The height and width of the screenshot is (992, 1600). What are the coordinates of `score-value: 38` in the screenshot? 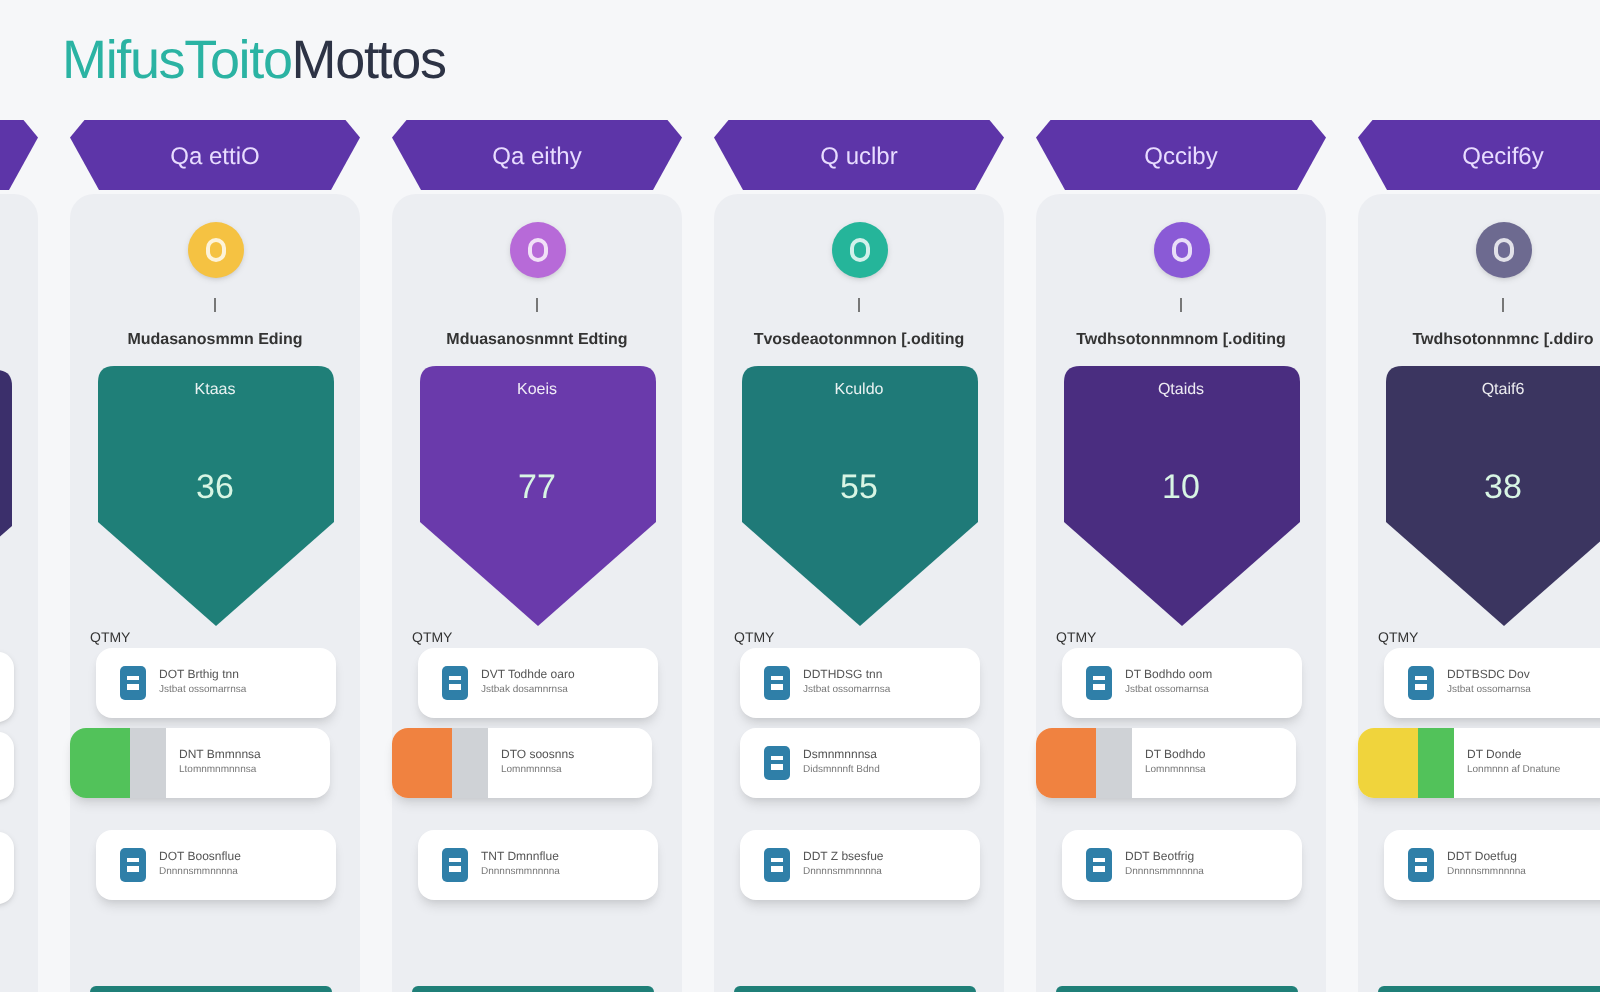 It's located at (1503, 488).